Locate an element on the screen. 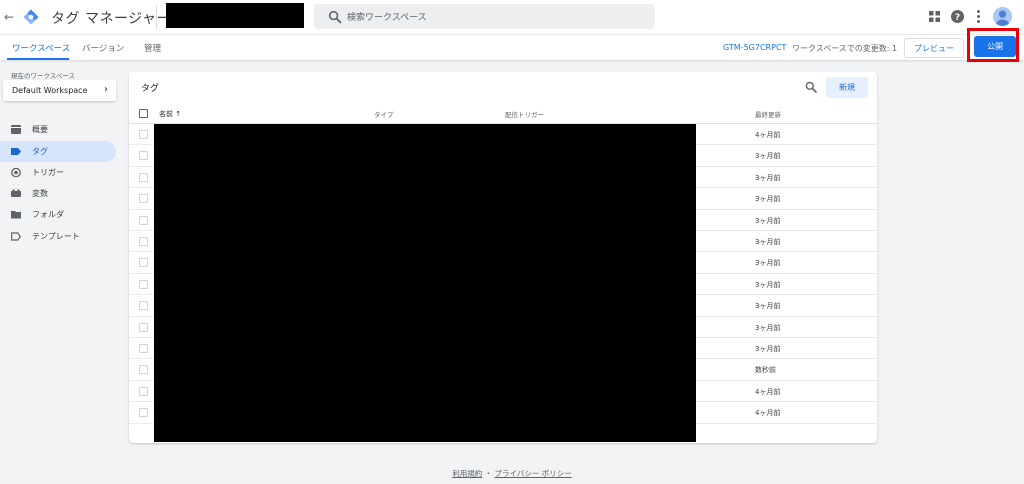  back-arrow-icon: ← is located at coordinates (9, 17).